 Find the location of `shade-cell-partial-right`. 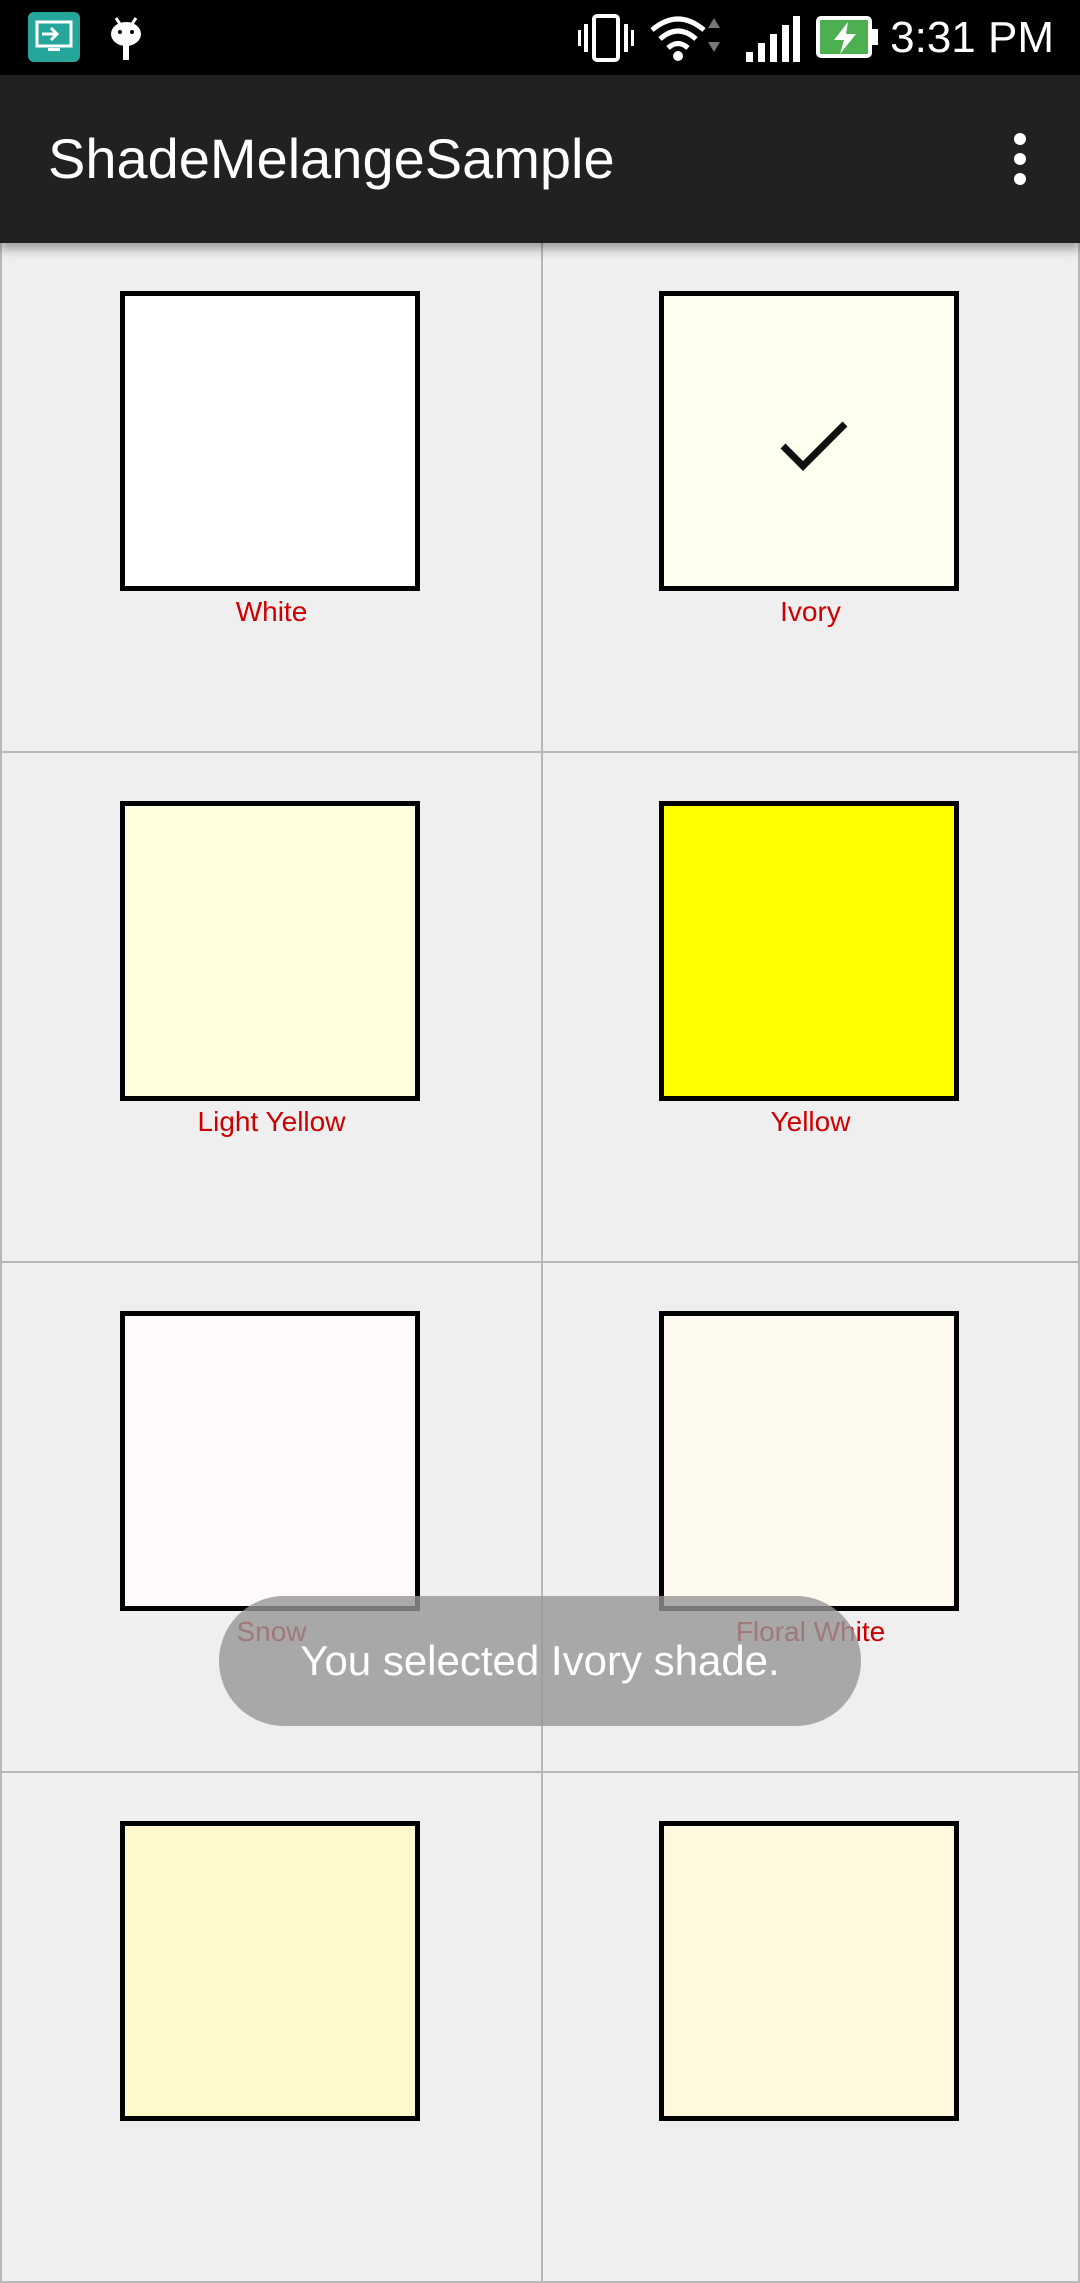

shade-cell-partial-right is located at coordinates (810, 2028).